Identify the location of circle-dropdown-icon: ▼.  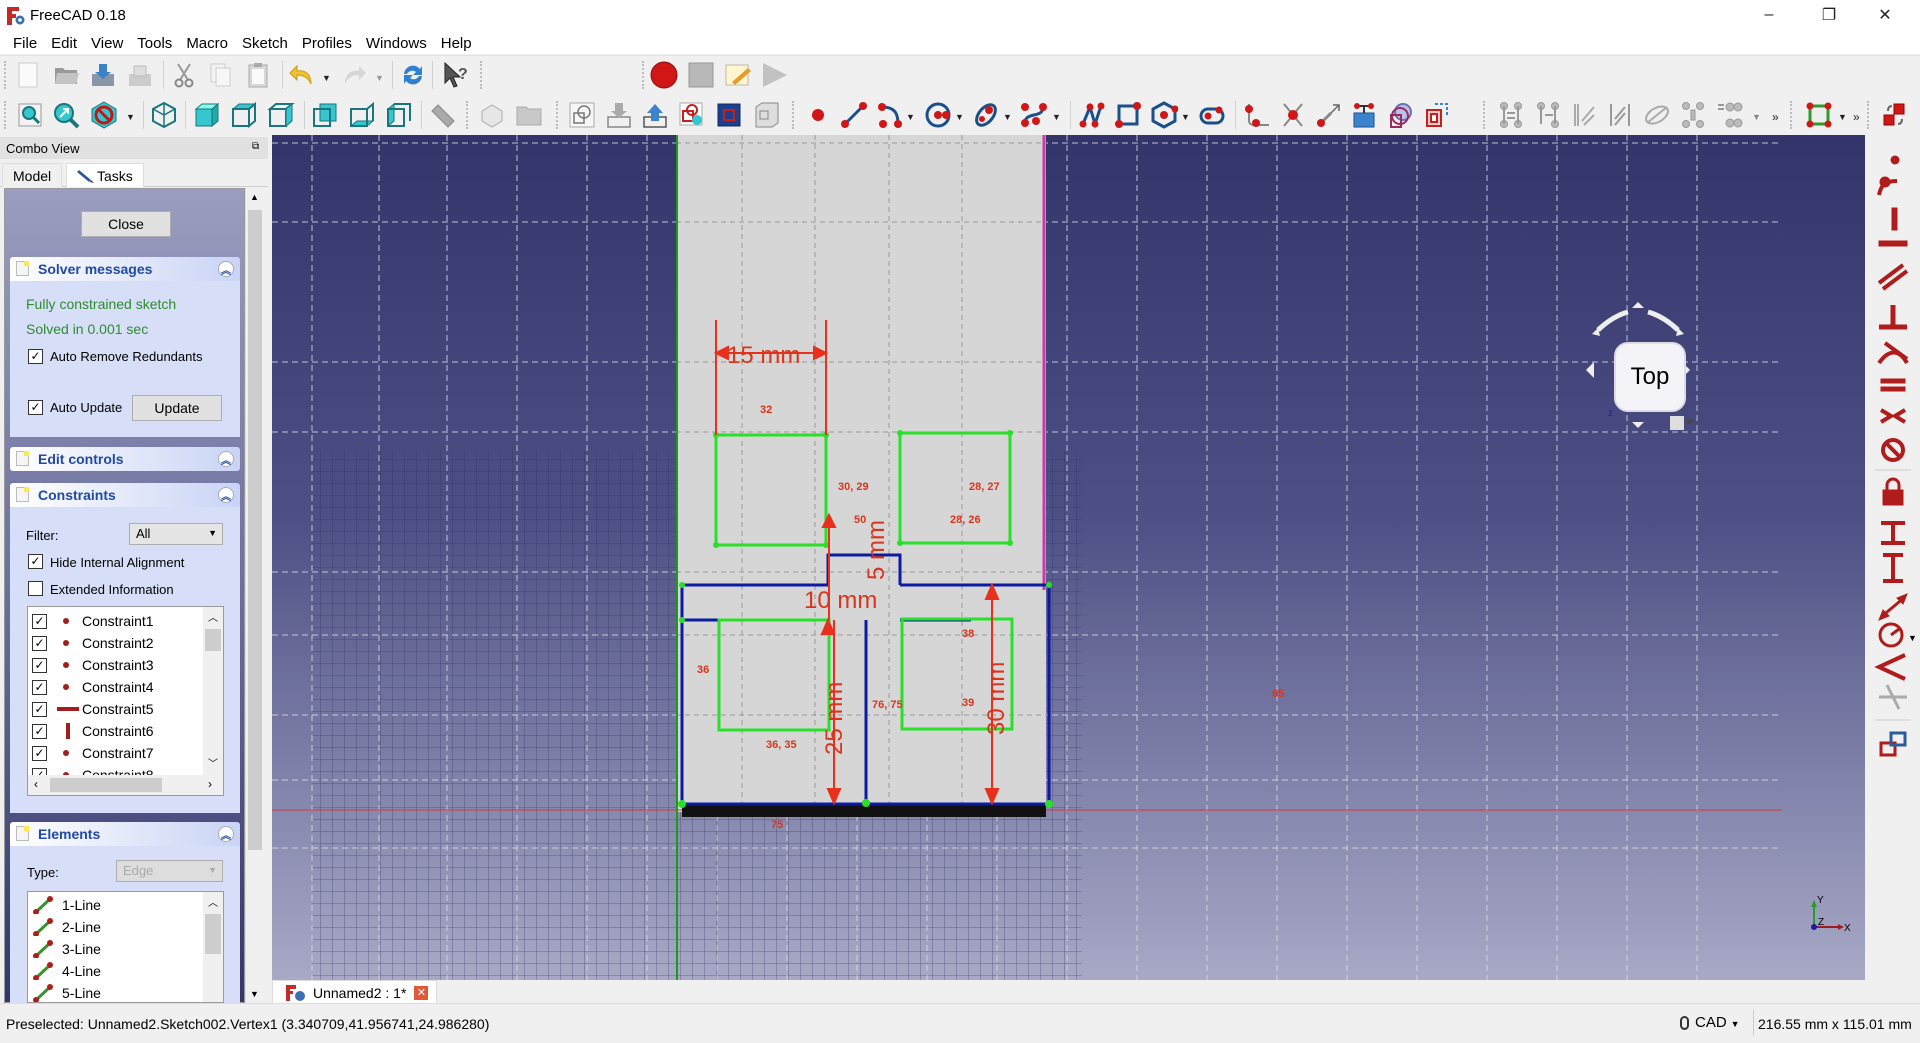
(959, 117).